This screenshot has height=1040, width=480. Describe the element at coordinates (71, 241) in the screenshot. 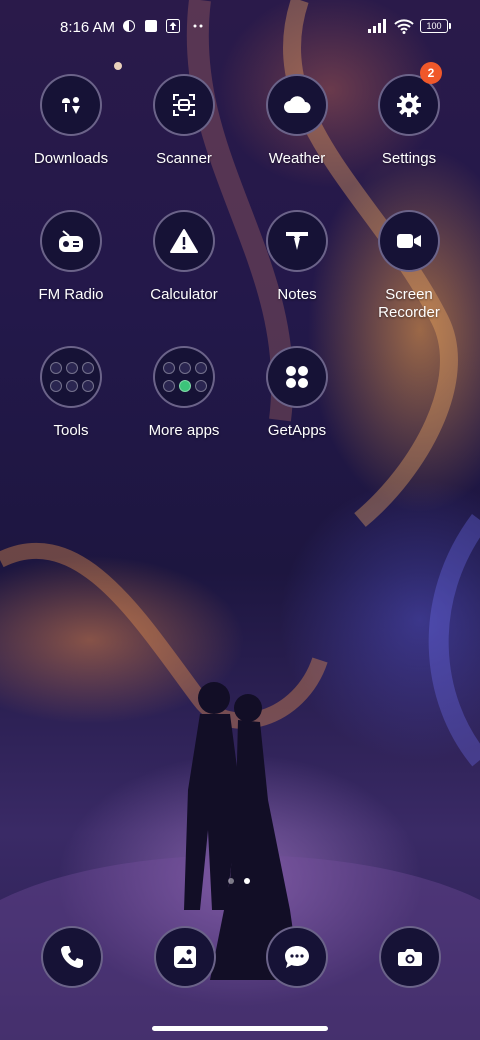

I see `radio-icon` at that location.